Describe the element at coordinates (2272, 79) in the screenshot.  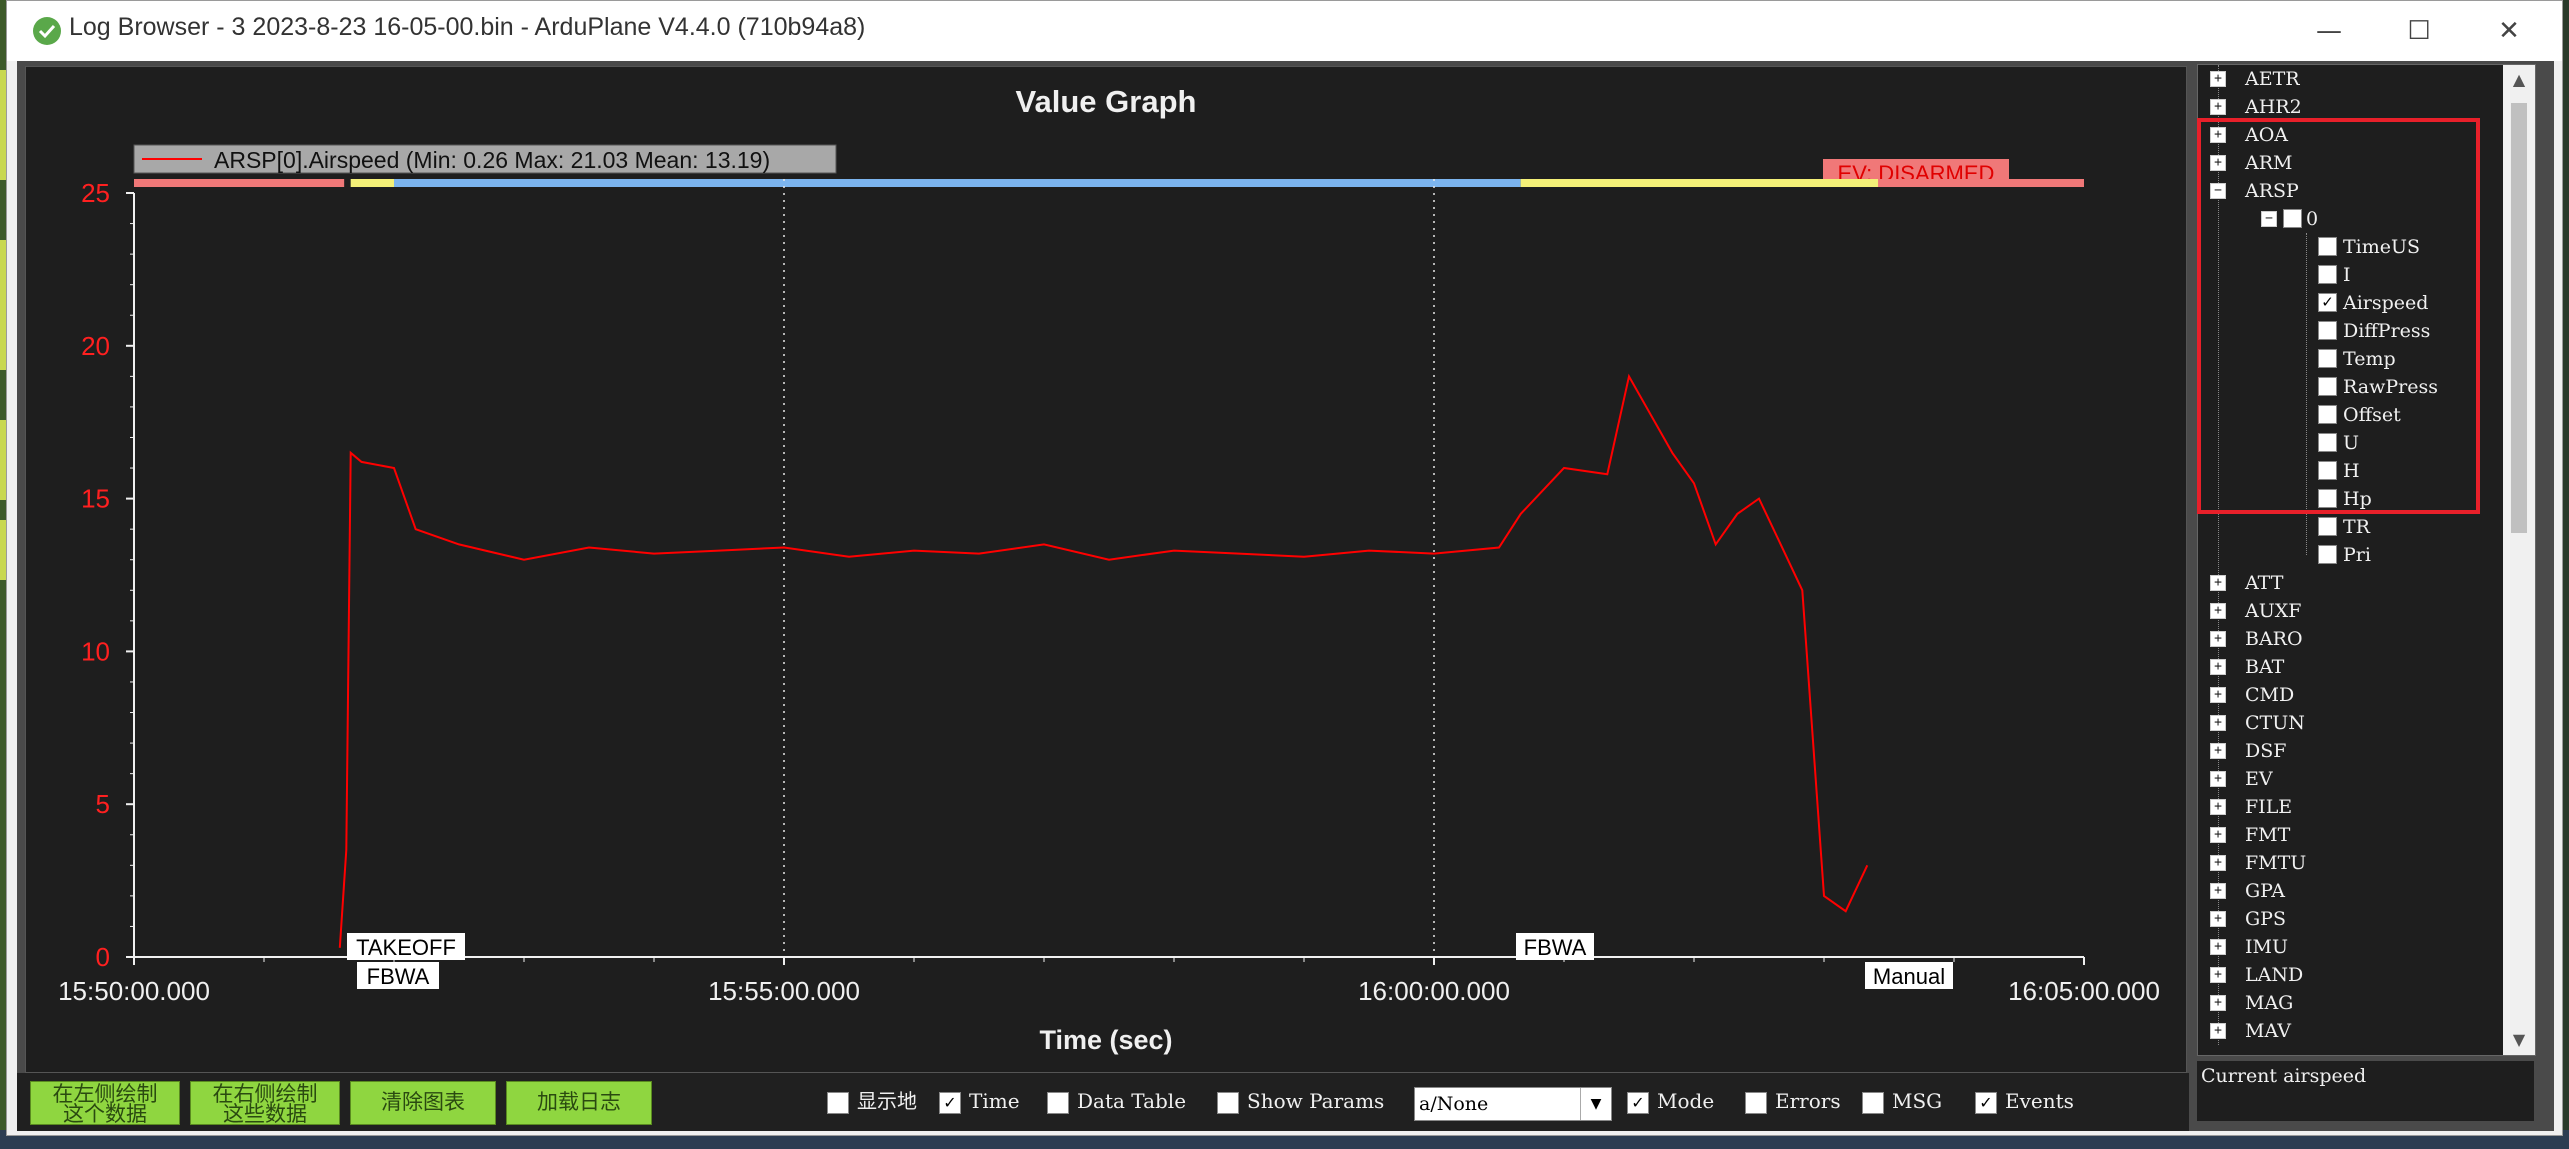
I see `tree-item-label: AETR` at that location.